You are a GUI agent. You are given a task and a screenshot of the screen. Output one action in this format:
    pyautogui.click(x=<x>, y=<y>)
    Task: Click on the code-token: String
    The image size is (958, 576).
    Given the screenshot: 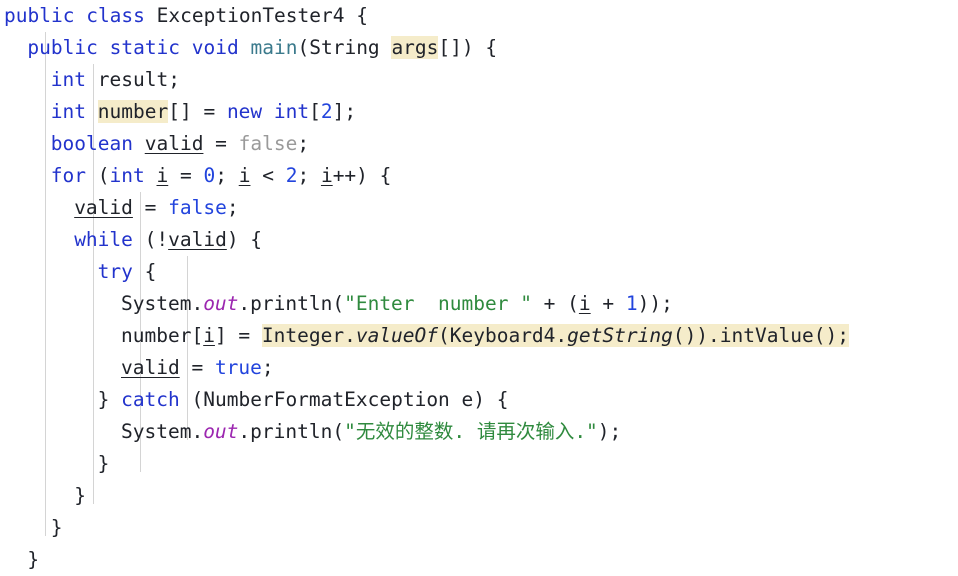 What is the action you would take?
    pyautogui.click(x=344, y=47)
    